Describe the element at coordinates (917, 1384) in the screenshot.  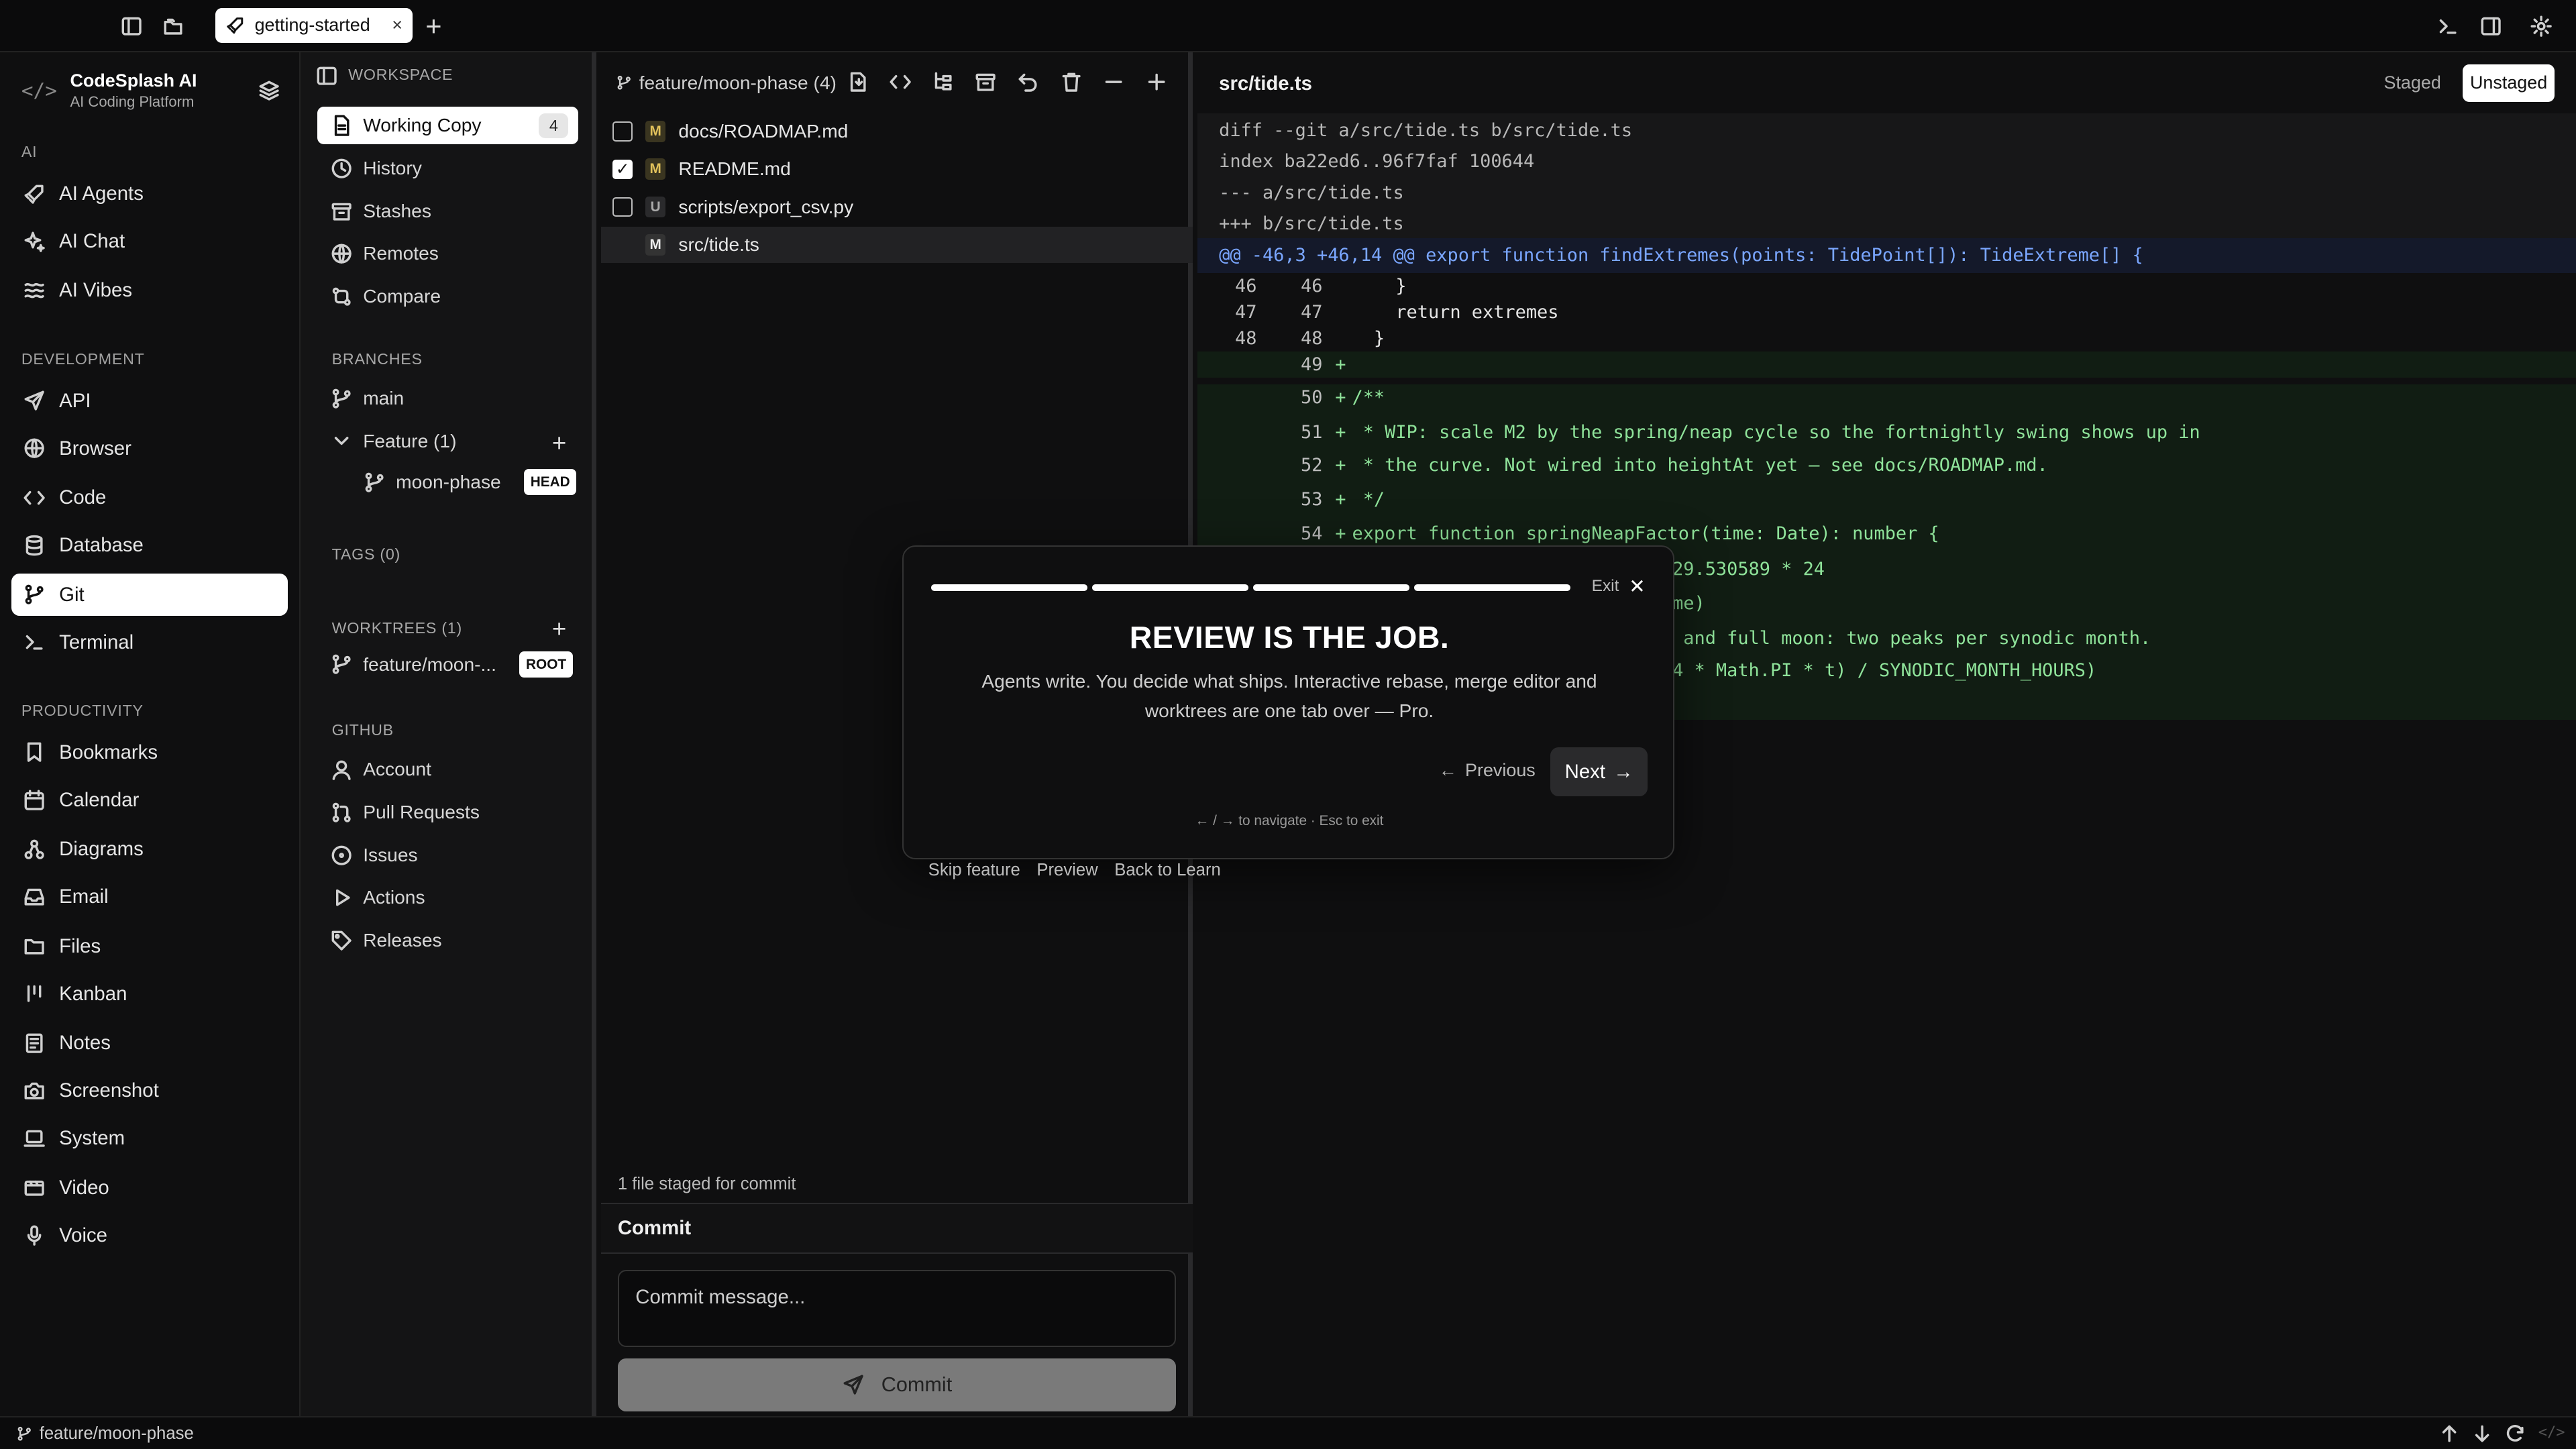
I see `commit-button-label: Commit` at that location.